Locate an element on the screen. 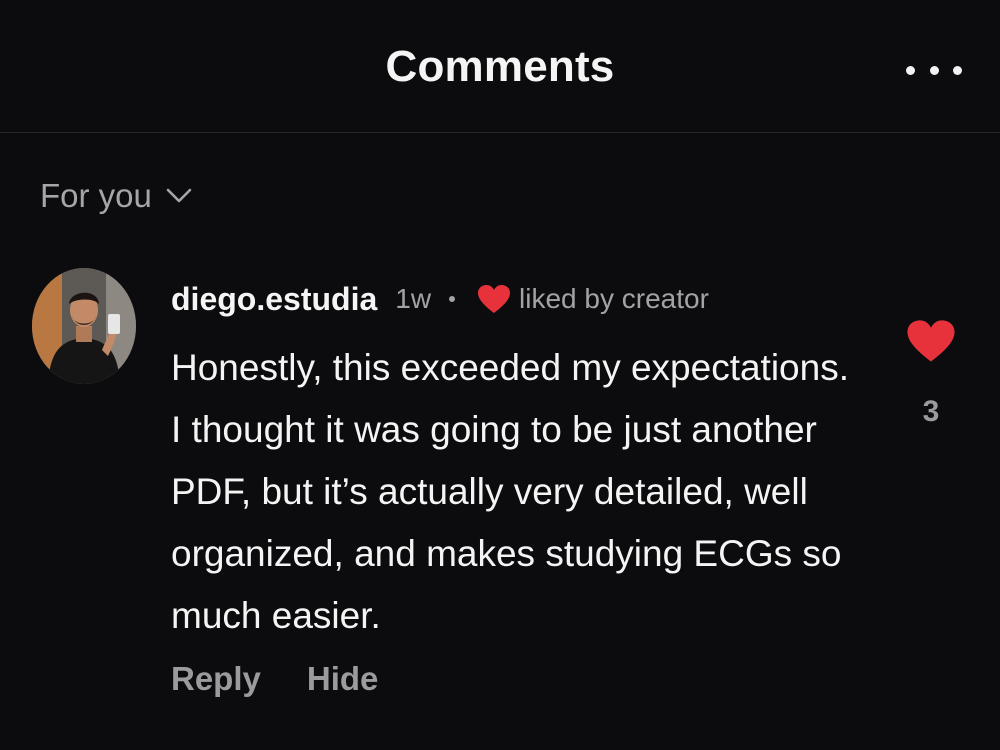  username: diego.estudia is located at coordinates (274, 299).